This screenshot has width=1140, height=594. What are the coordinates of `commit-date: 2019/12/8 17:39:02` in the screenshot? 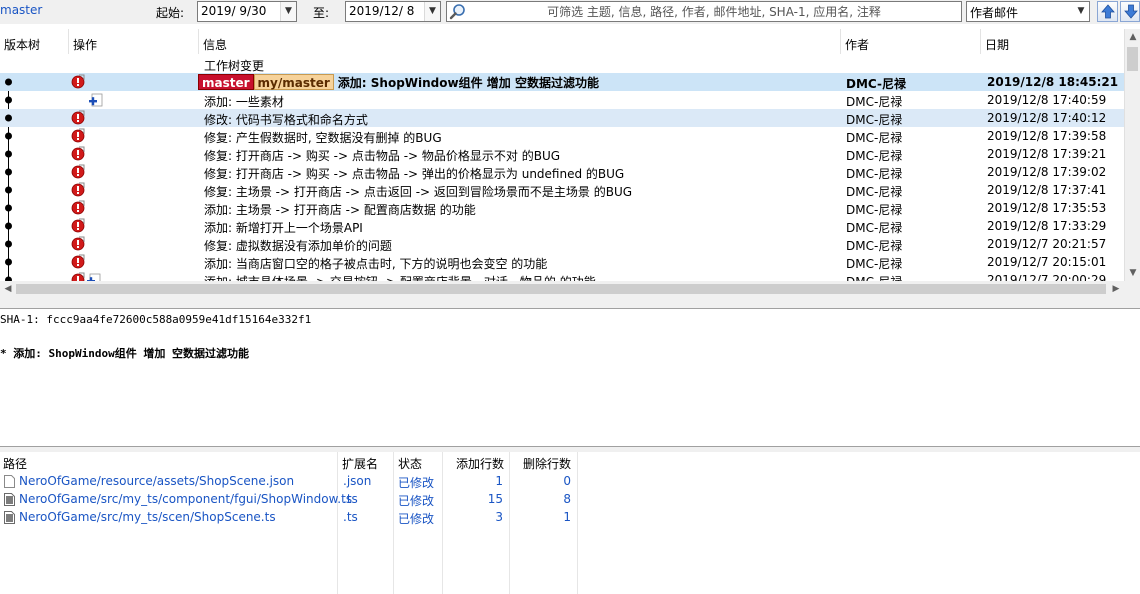 It's located at (1047, 172).